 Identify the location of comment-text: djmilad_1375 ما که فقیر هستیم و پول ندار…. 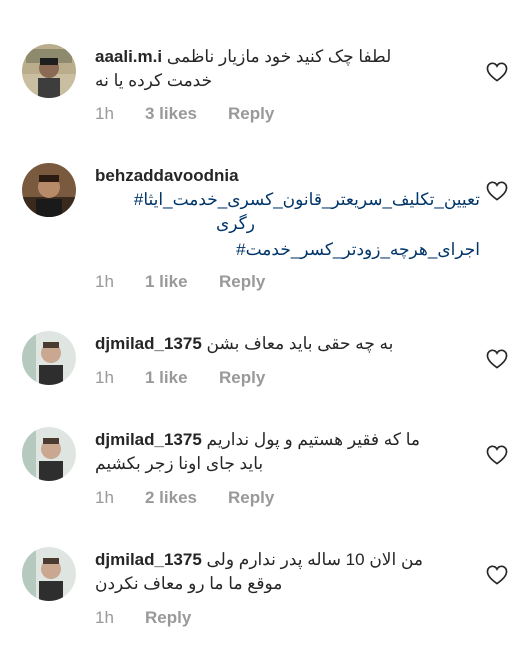
(278, 452).